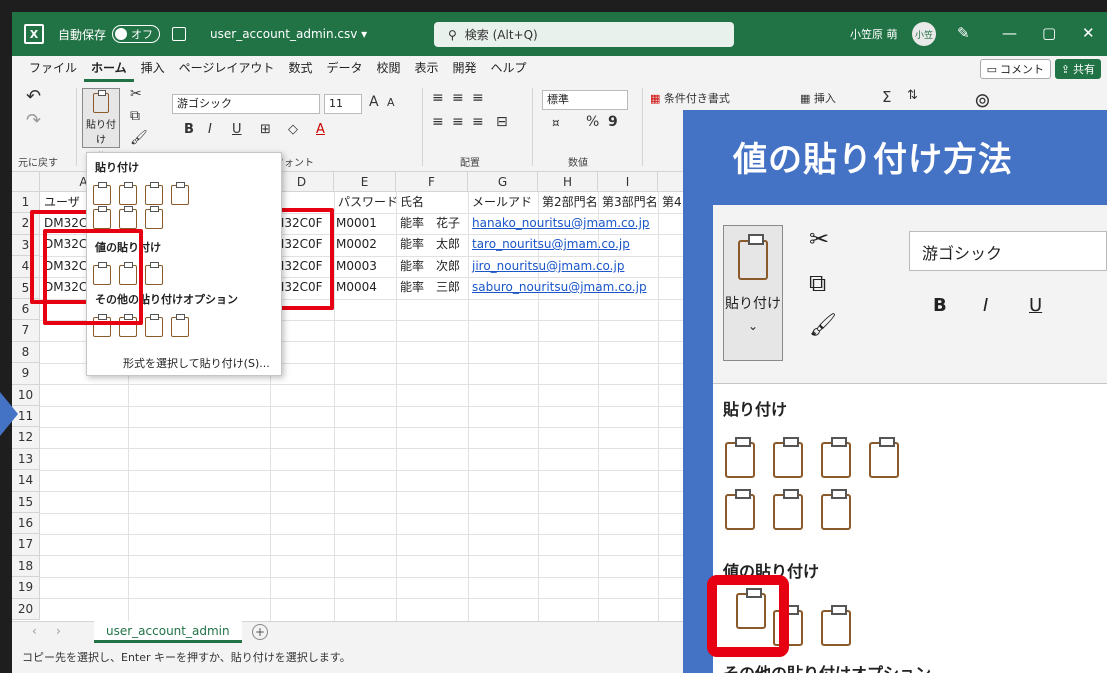 The image size is (1107, 673). I want to click on paste-button: 貼り付け ⌄, so click(101, 122).